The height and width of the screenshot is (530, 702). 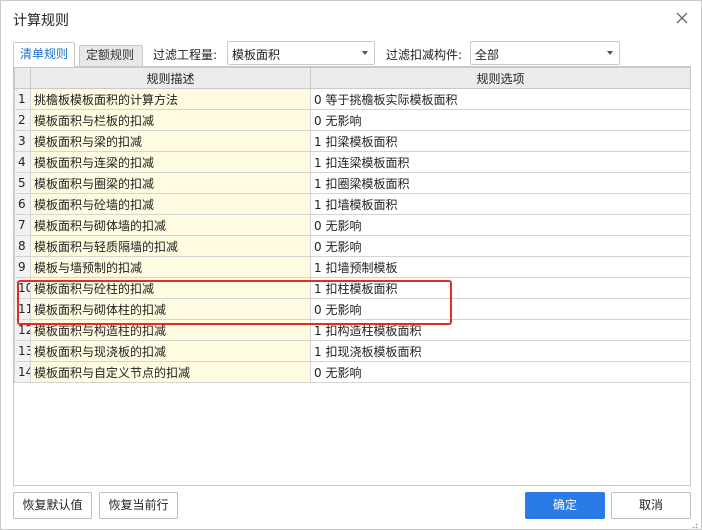 What do you see at coordinates (22, 246) in the screenshot?
I see `row-number: 8` at bounding box center [22, 246].